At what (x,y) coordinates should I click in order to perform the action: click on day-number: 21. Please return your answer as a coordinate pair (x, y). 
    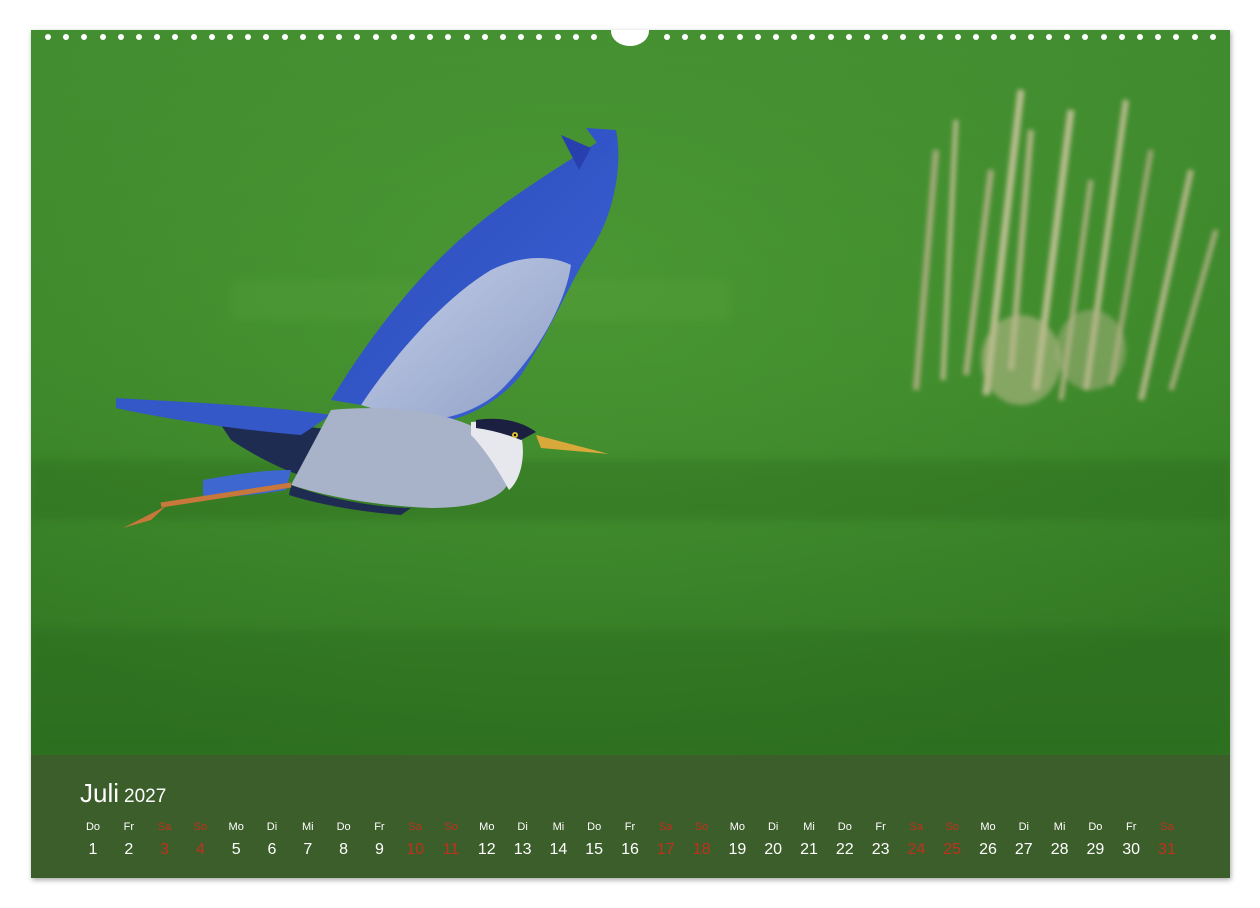
    Looking at the image, I should click on (809, 849).